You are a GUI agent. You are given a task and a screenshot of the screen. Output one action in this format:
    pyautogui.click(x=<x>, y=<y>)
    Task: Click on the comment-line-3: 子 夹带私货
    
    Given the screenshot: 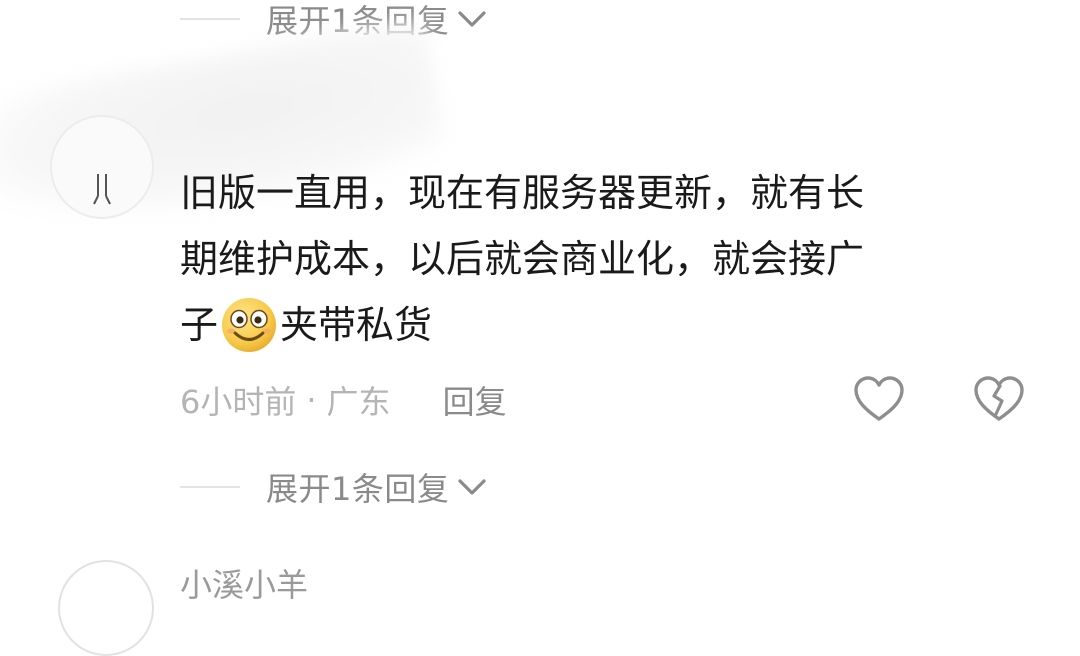 What is the action you would take?
    pyautogui.click(x=590, y=325)
    